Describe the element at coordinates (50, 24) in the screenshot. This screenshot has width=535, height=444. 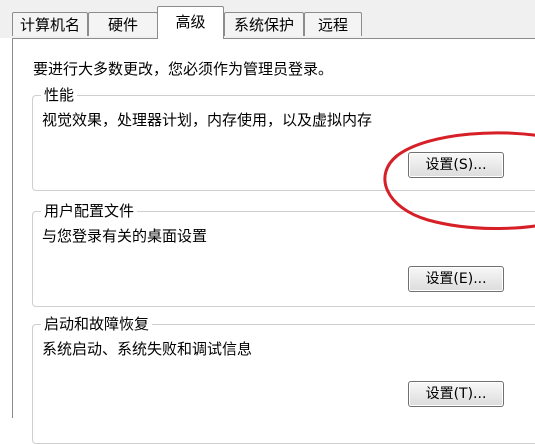
I see `tab-computer-name: 计算机名` at that location.